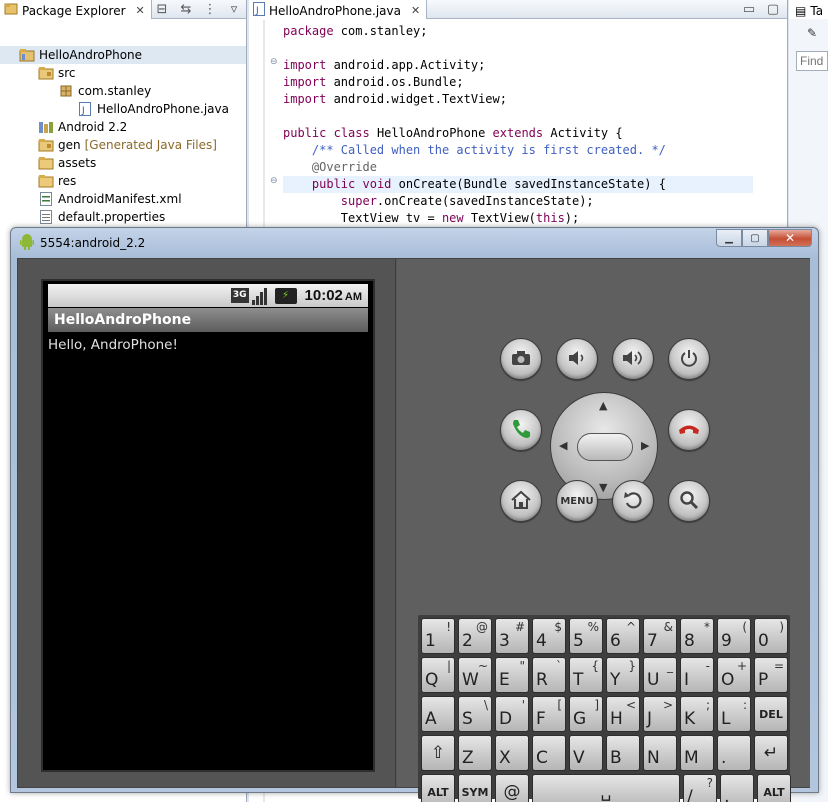  I want to click on package-explorer-icon, so click(11, 10).